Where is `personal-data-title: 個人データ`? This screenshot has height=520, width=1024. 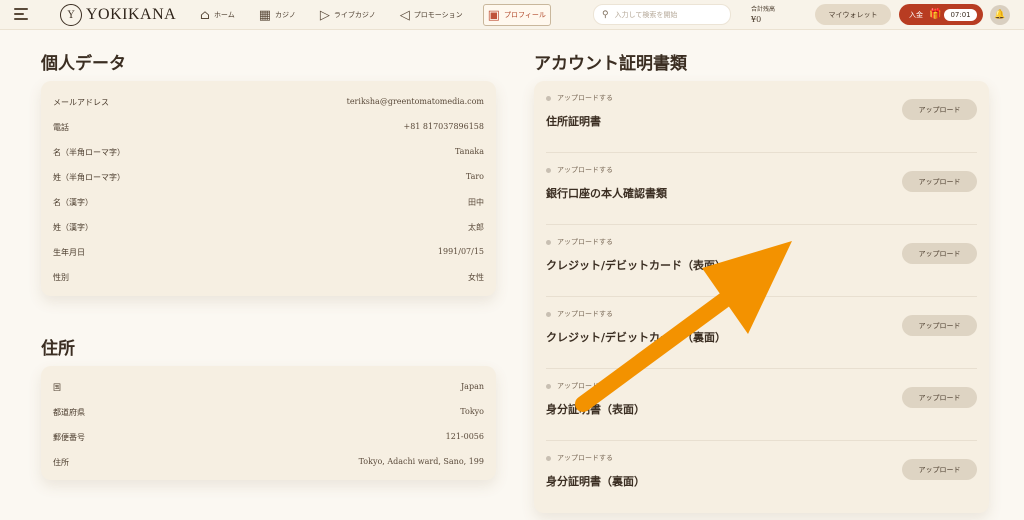 personal-data-title: 個人データ is located at coordinates (83, 64).